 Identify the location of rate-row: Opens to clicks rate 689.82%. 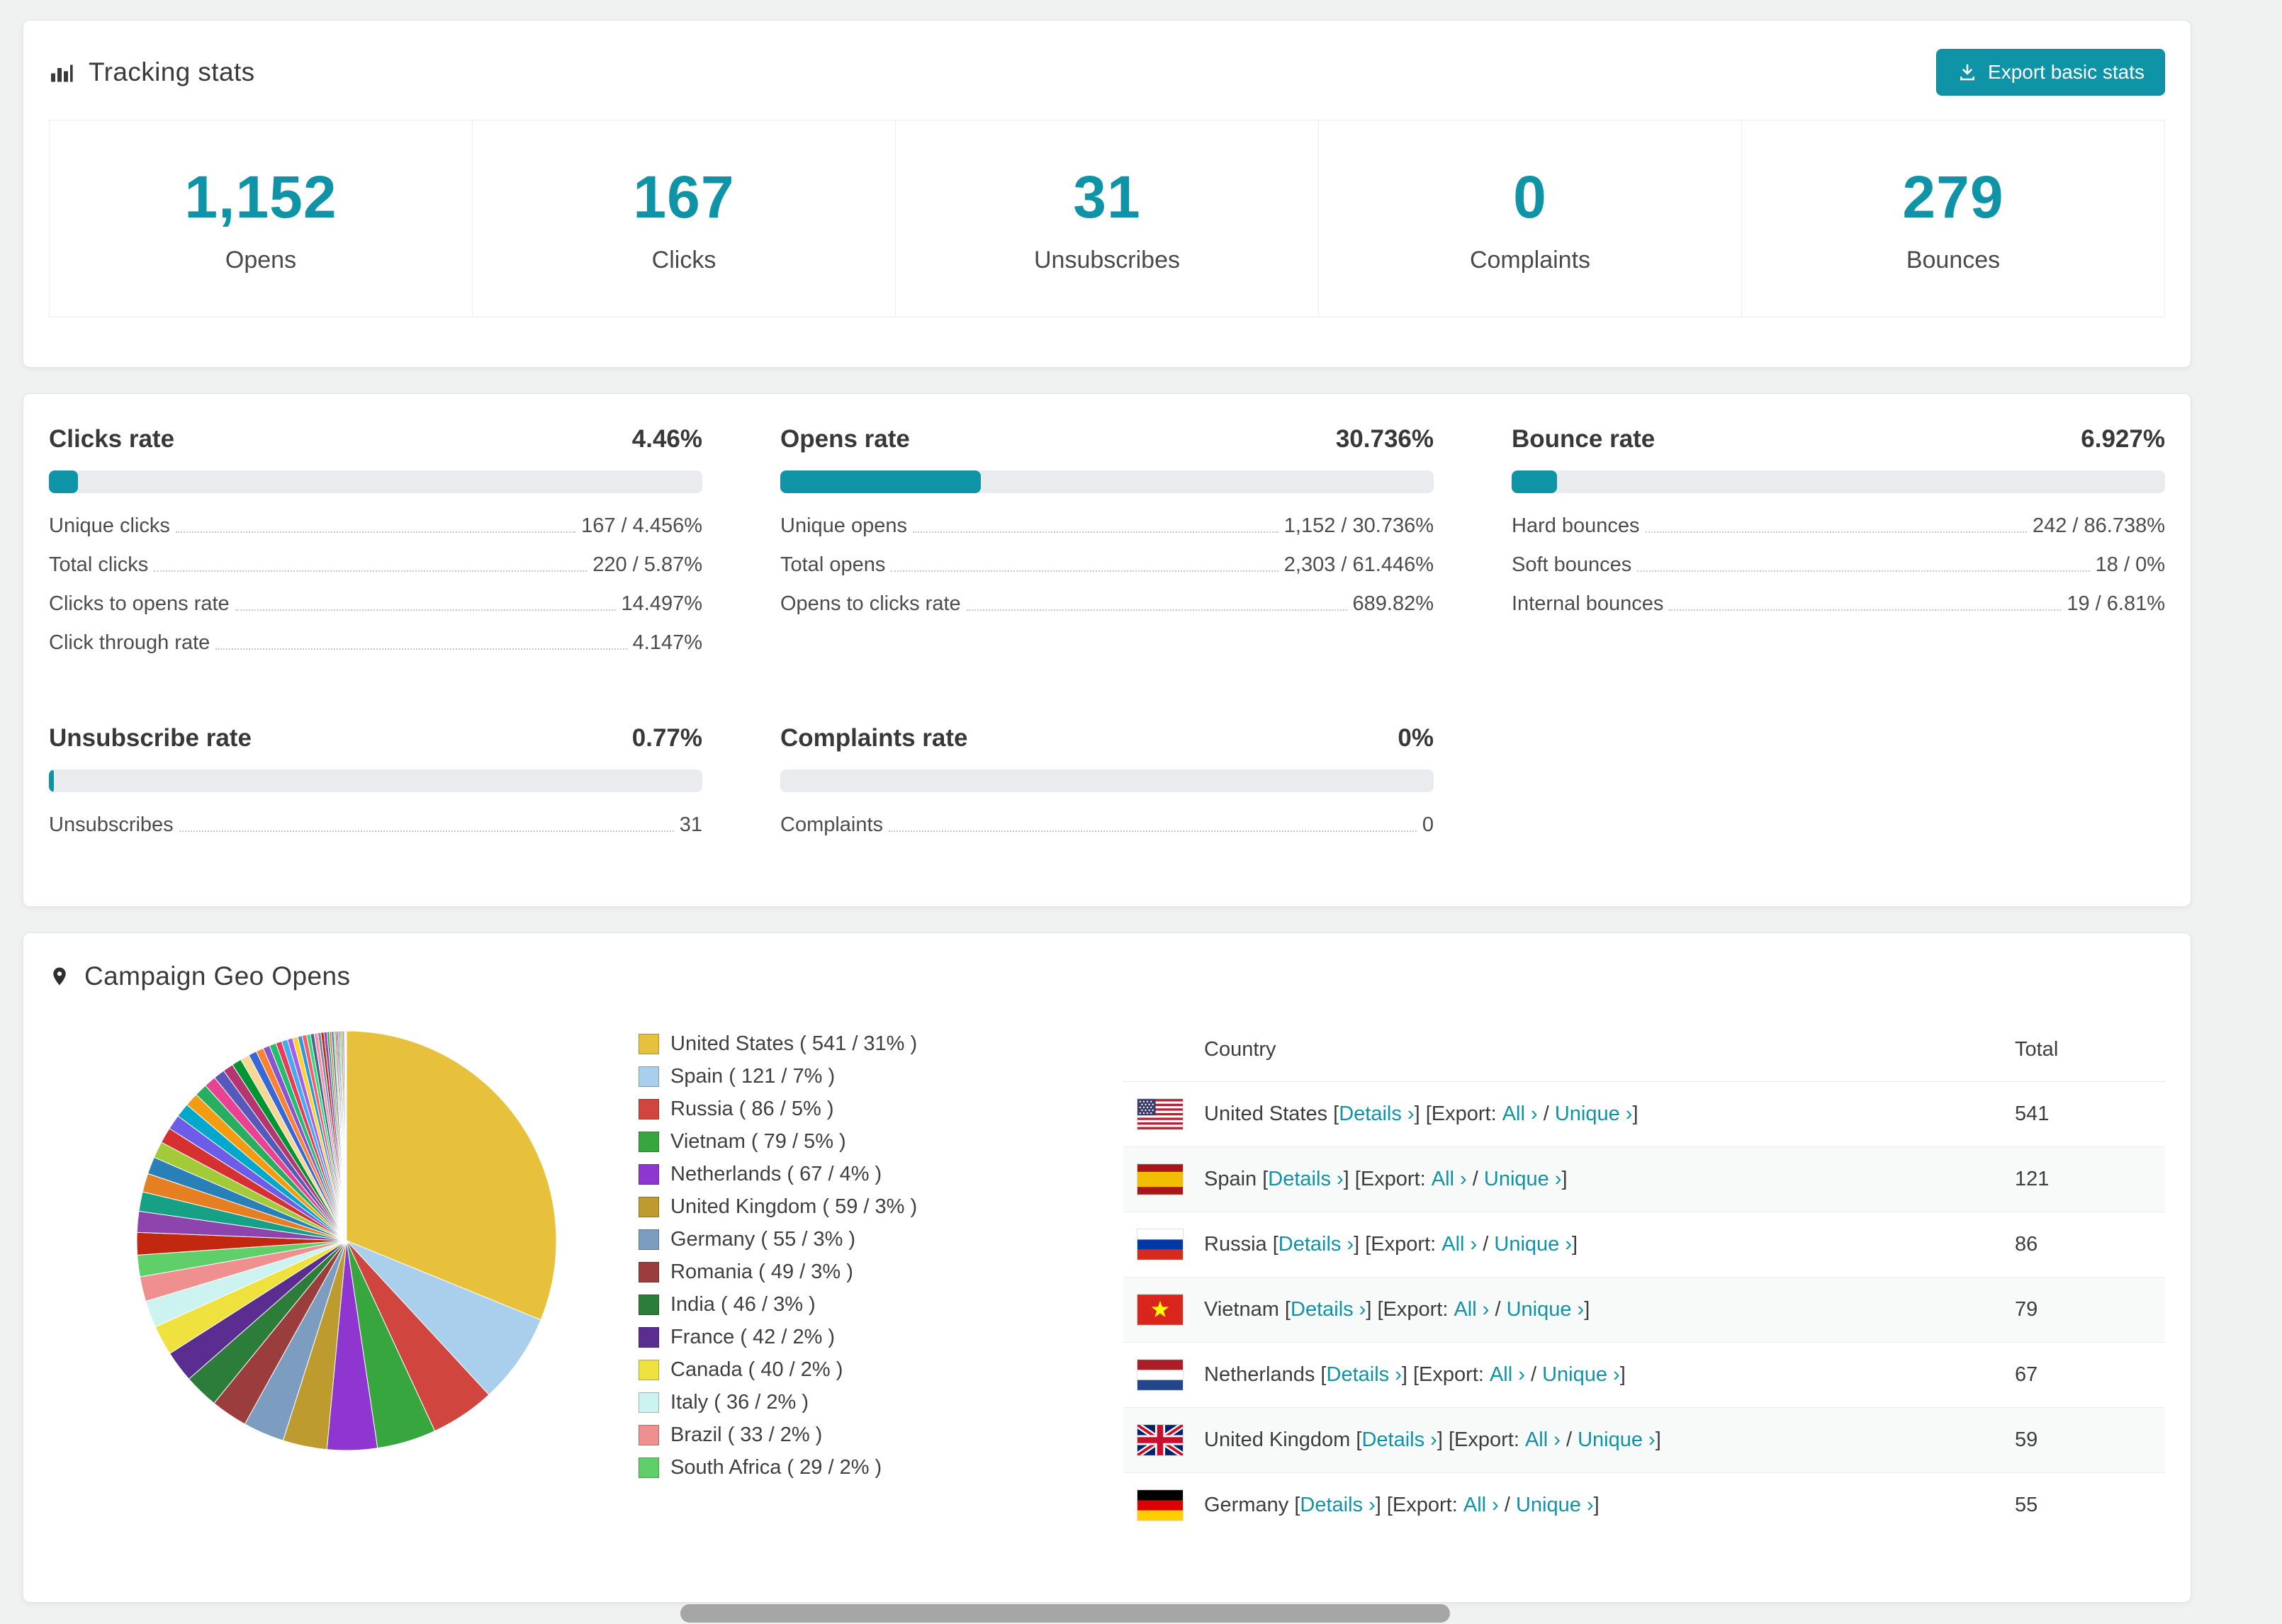
(1107, 604).